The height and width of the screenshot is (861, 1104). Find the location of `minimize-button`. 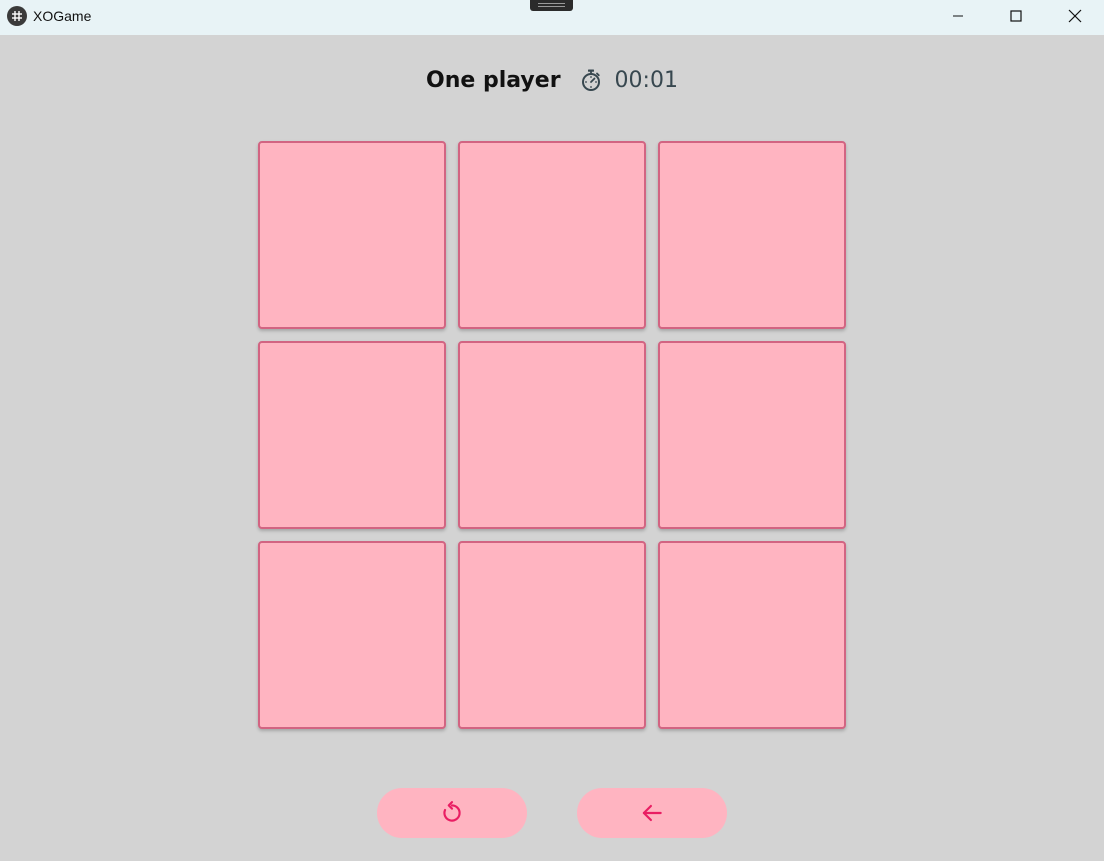

minimize-button is located at coordinates (958, 16).